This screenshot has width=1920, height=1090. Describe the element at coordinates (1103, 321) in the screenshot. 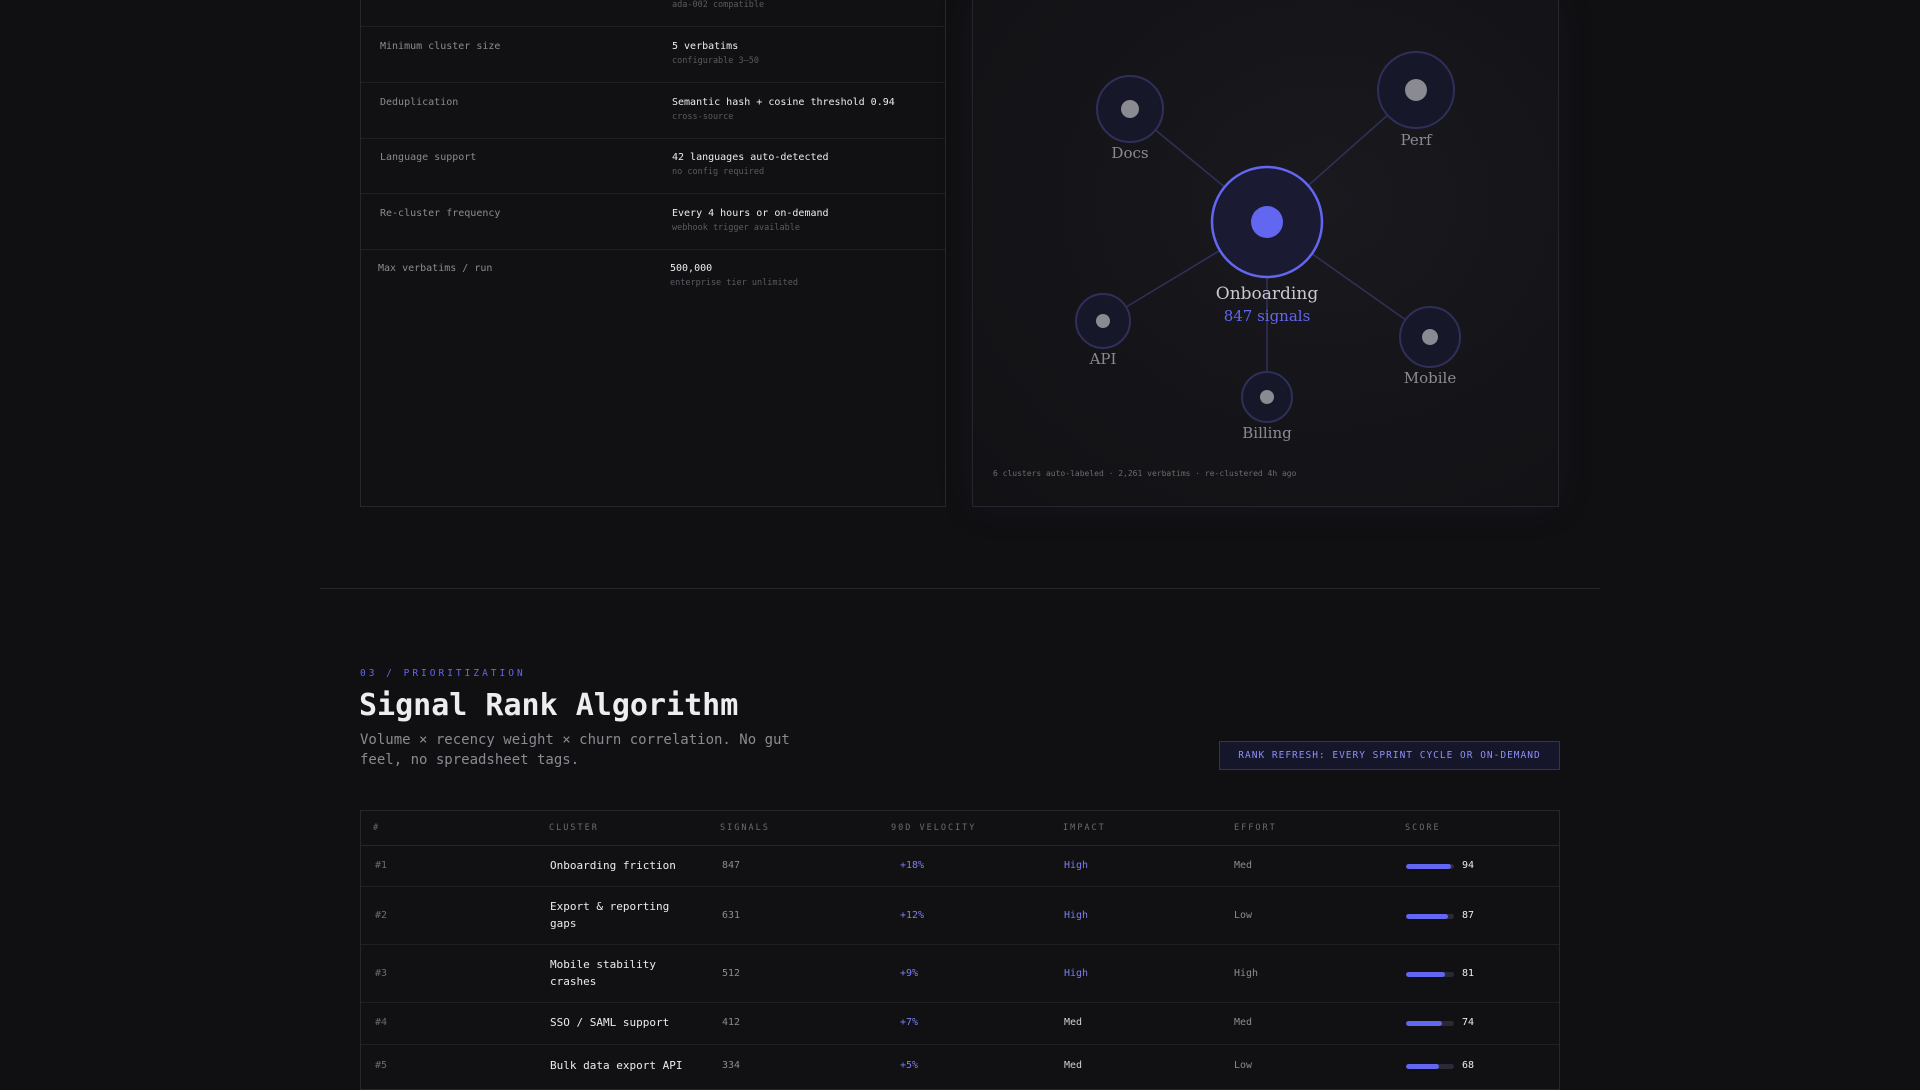

I see `node-api` at that location.